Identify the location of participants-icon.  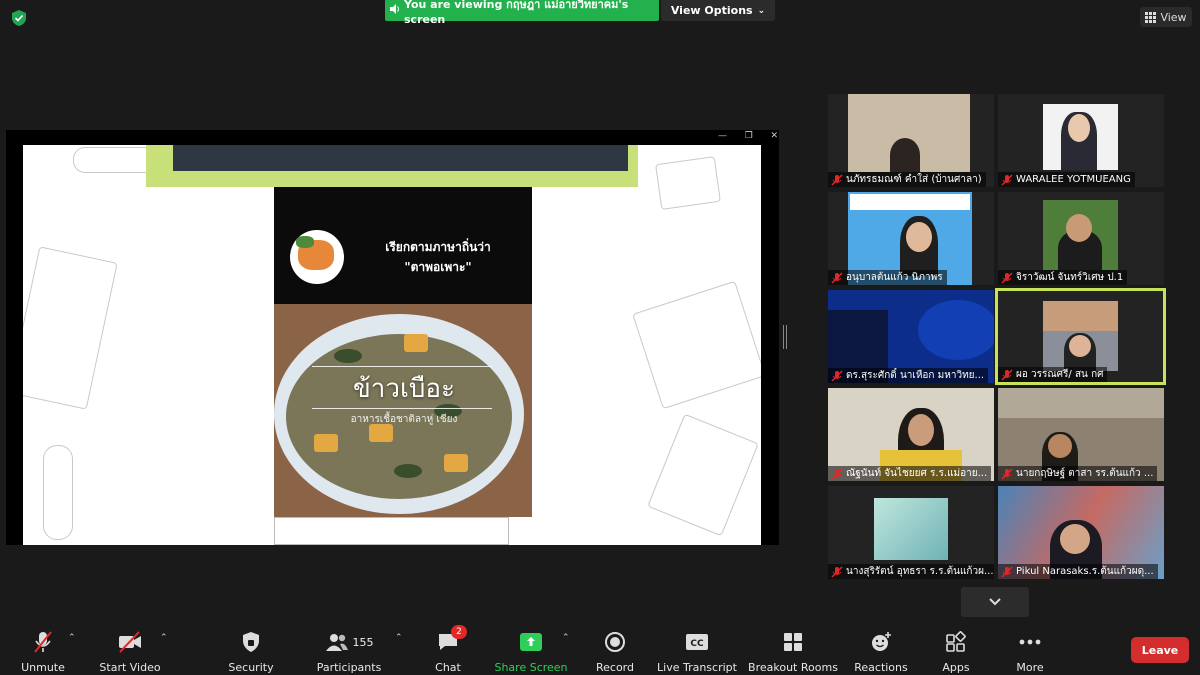
(336, 642).